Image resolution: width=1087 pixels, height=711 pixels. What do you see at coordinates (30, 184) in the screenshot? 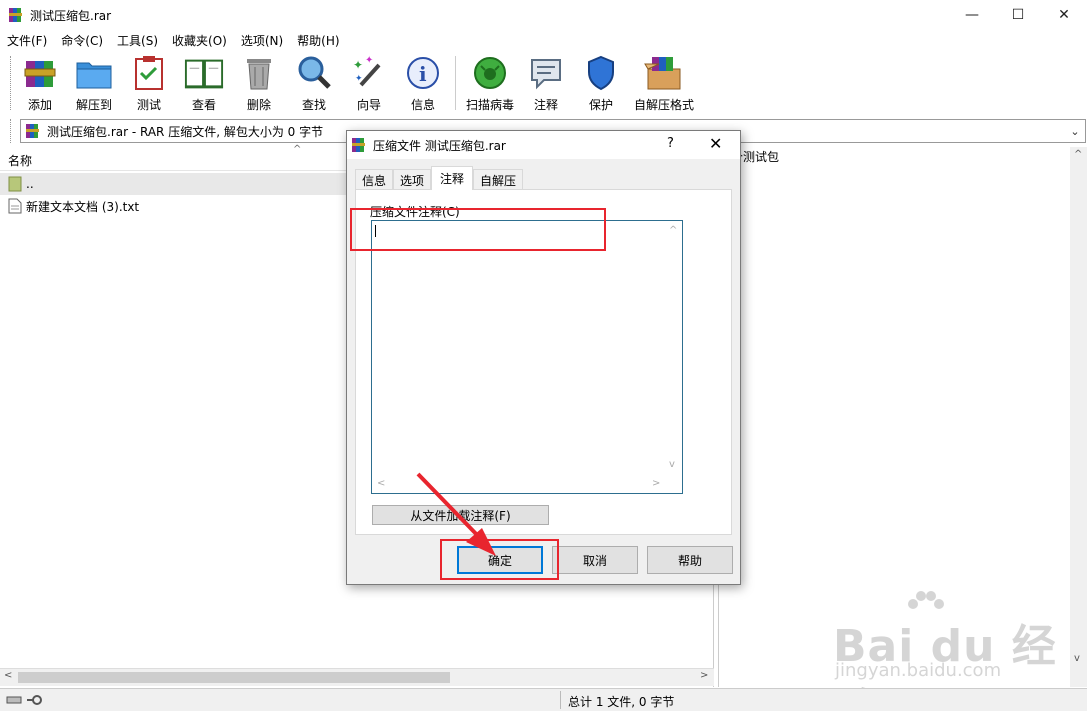
I see `list-item-name: ..` at bounding box center [30, 184].